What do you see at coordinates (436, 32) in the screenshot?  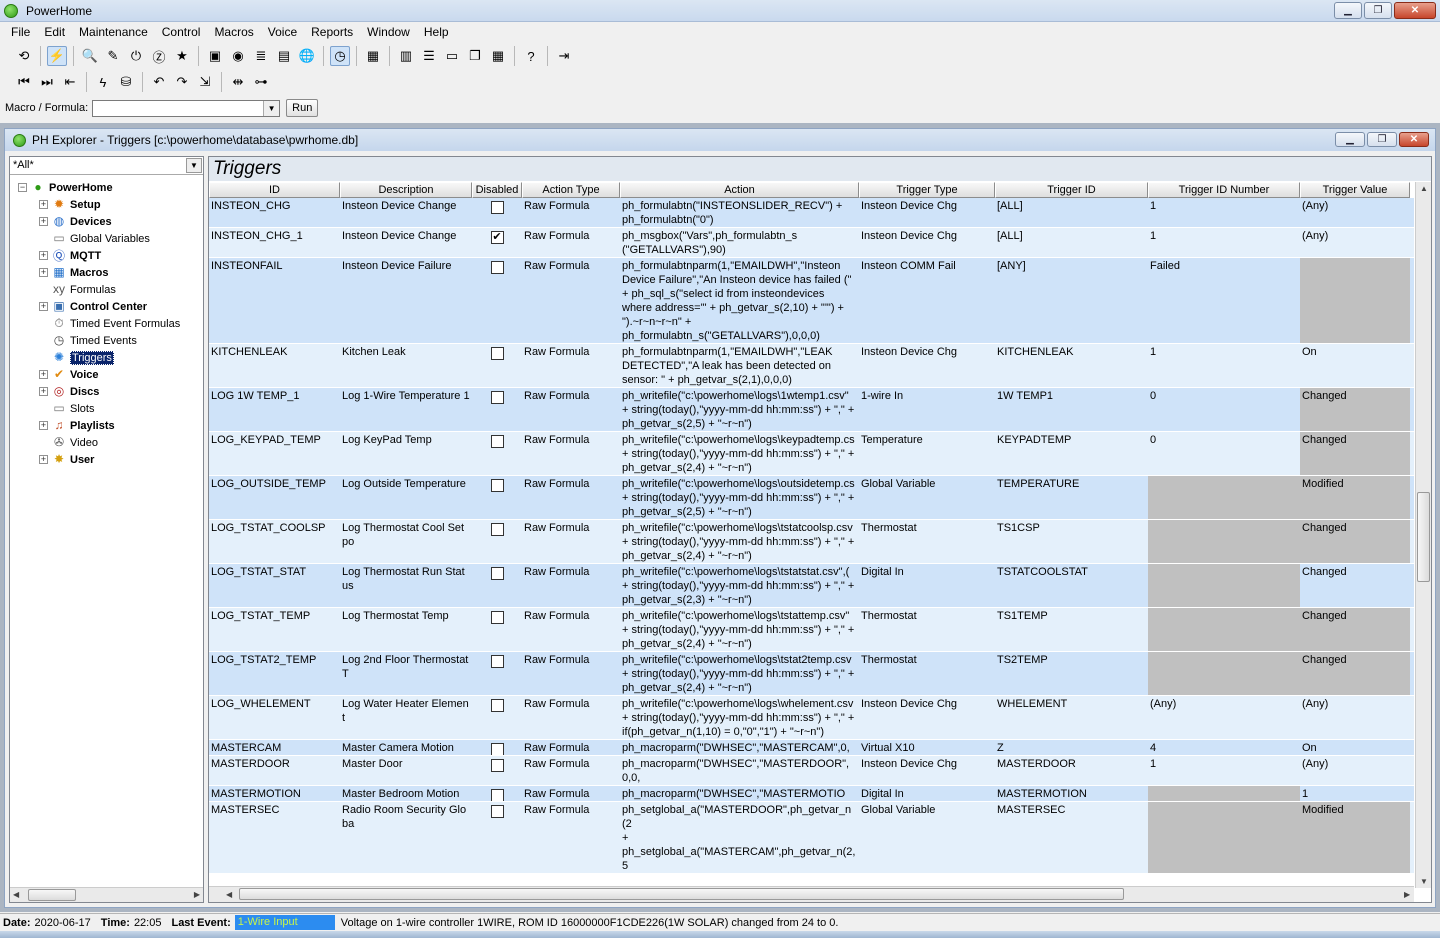 I see `menu-help: Help` at bounding box center [436, 32].